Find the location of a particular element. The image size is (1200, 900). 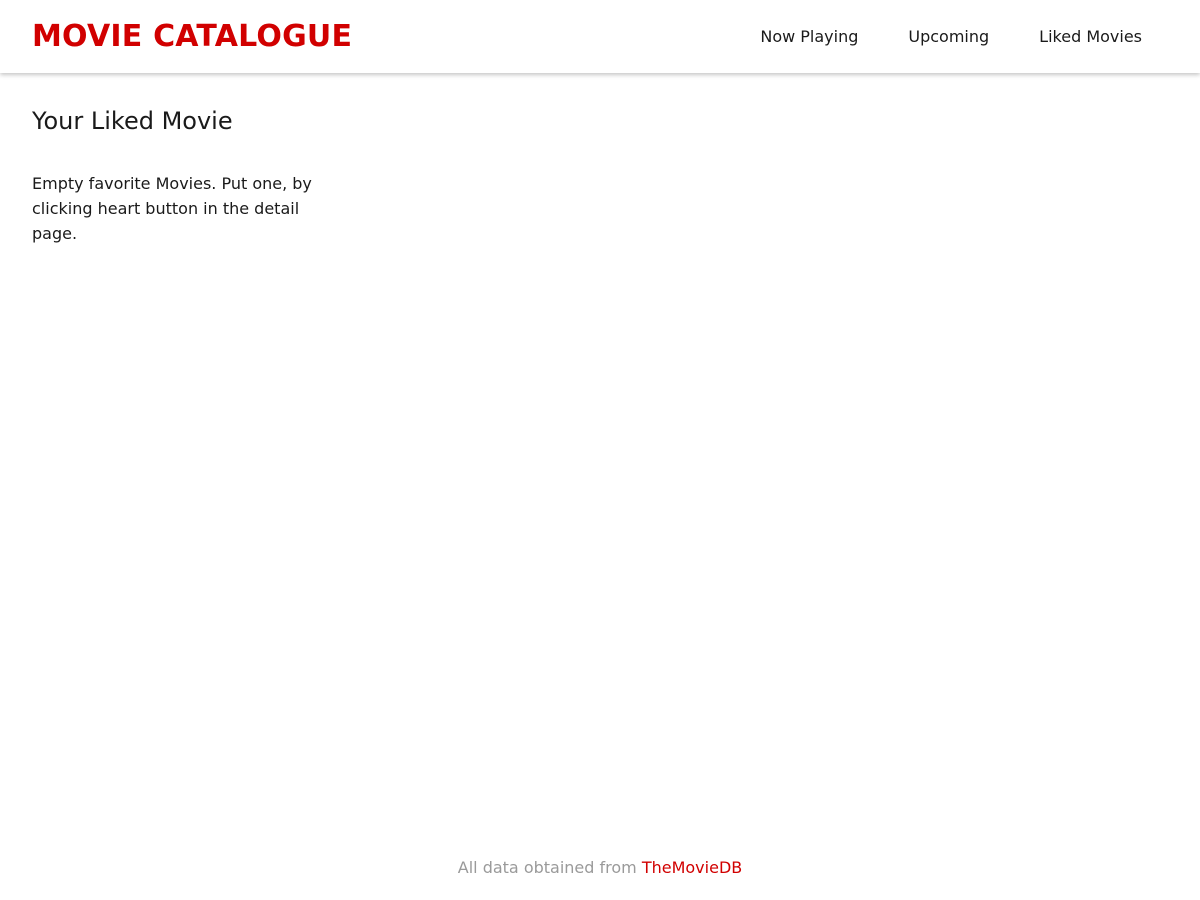

footer-themoviedb-link: TheMovieDB is located at coordinates (692, 867).